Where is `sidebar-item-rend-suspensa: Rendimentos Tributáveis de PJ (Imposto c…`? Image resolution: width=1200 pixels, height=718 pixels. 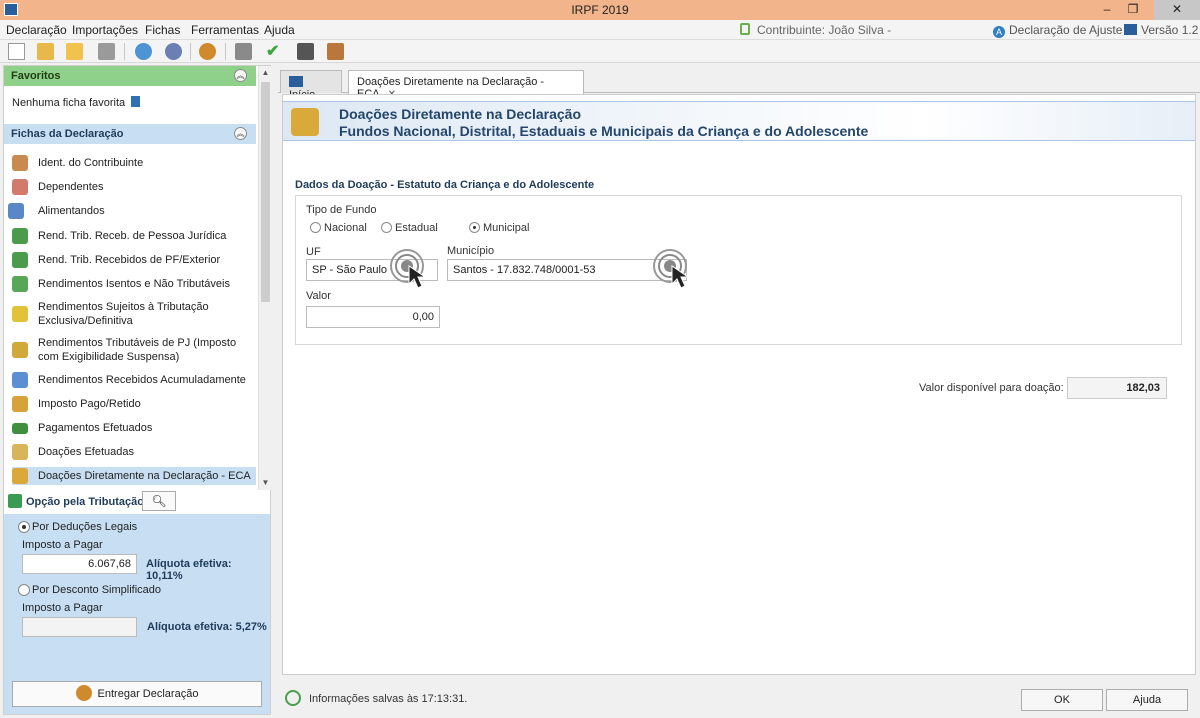 sidebar-item-rend-suspensa: Rendimentos Tributáveis de PJ (Imposto c… is located at coordinates (134, 350).